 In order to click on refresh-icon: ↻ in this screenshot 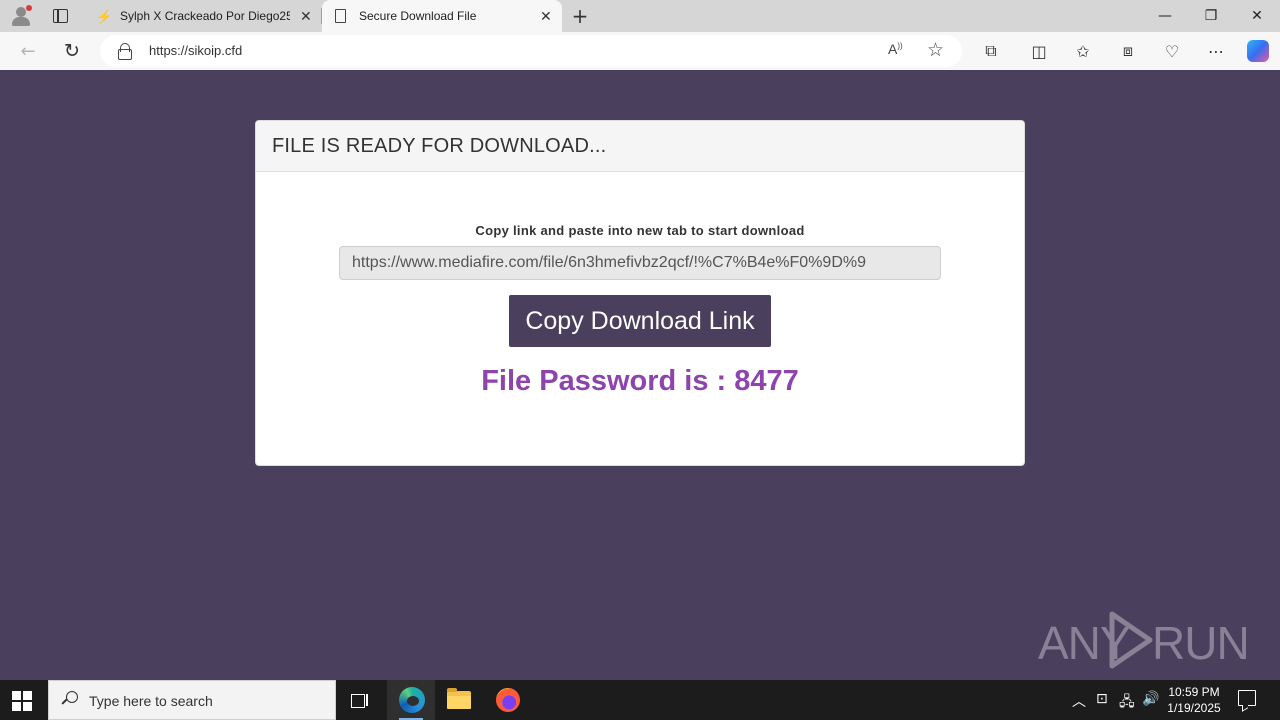, I will do `click(72, 51)`.